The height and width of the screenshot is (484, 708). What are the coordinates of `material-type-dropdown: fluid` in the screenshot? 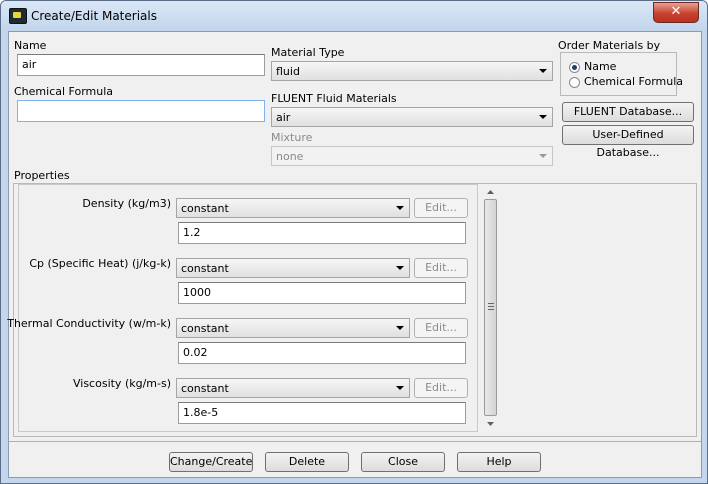 It's located at (412, 71).